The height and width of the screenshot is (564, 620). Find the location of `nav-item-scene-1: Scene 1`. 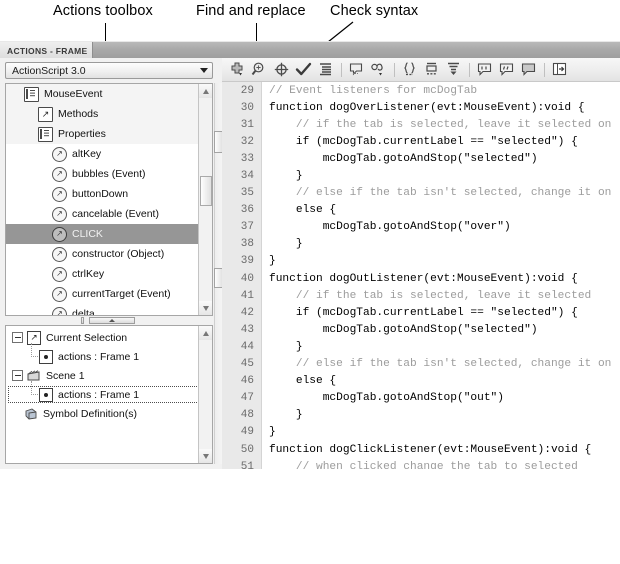

nav-item-scene-1: Scene 1 is located at coordinates (102, 375).